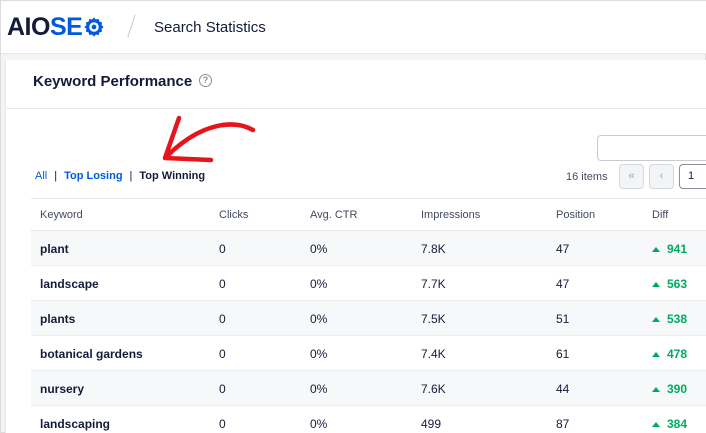  What do you see at coordinates (677, 249) in the screenshot?
I see `diff-value: 941` at bounding box center [677, 249].